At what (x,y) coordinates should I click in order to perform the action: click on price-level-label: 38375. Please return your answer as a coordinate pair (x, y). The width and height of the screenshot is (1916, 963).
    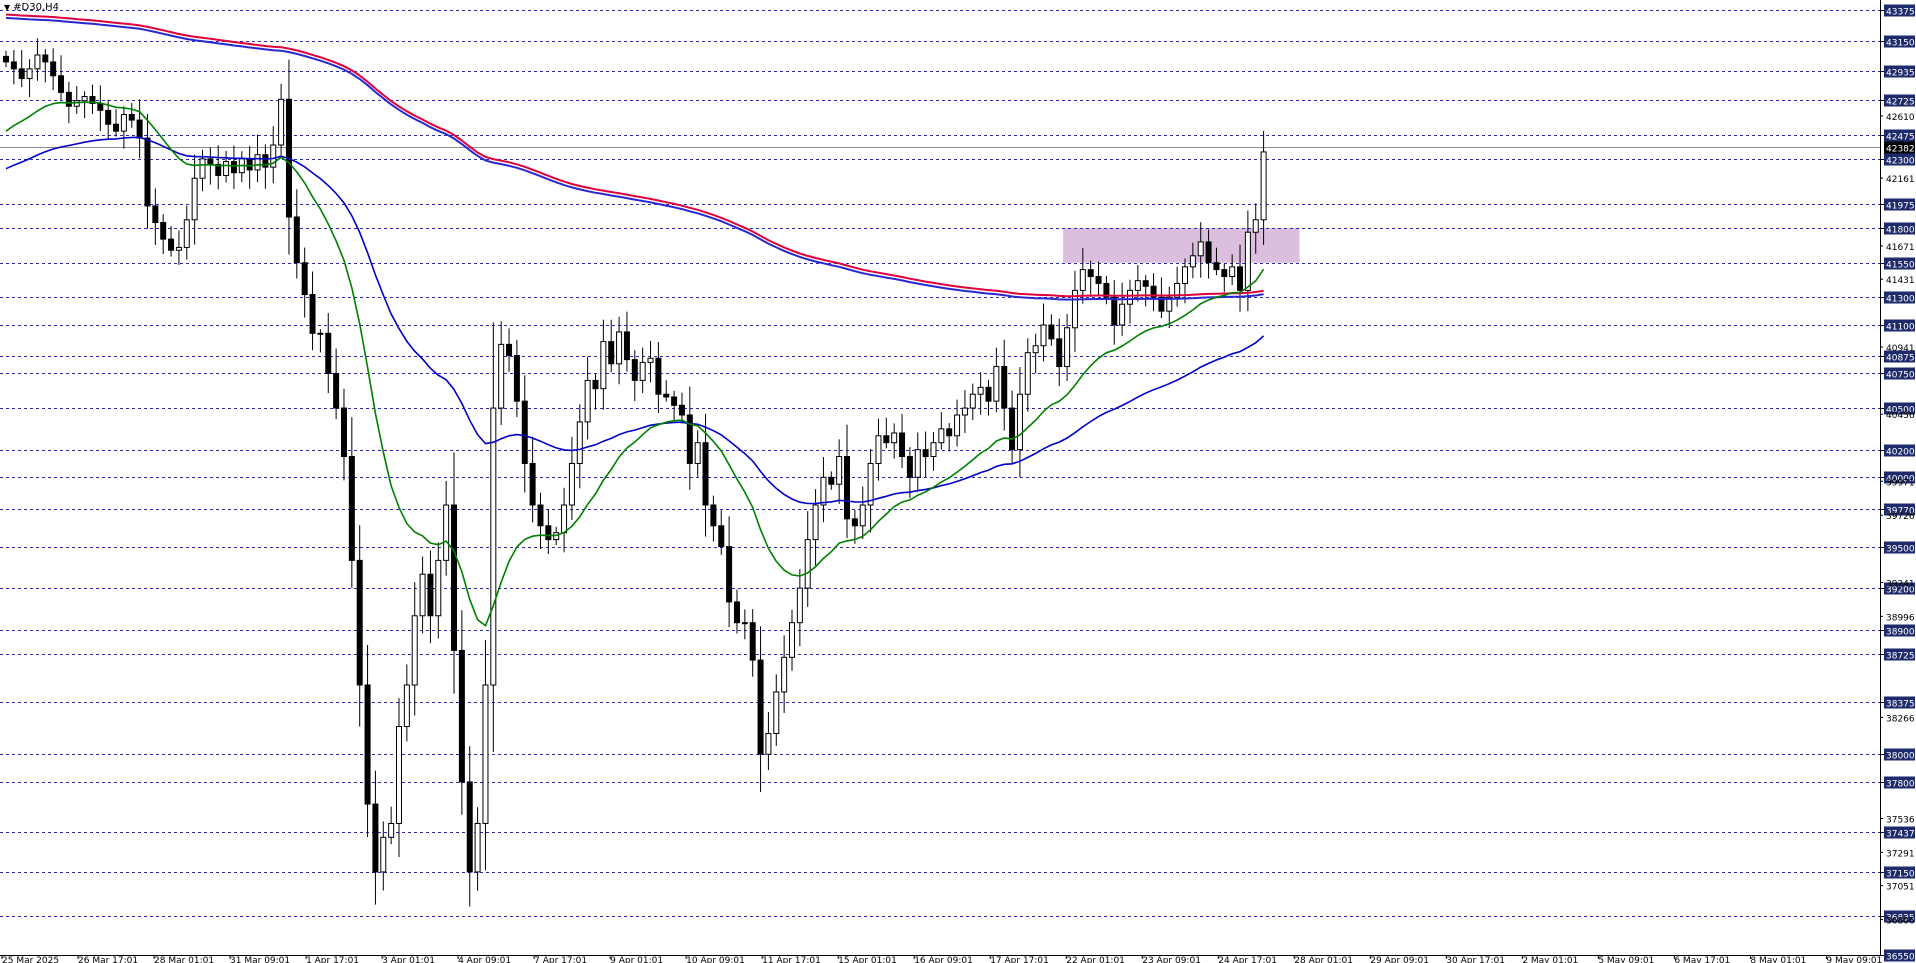
    Looking at the image, I should click on (1900, 705).